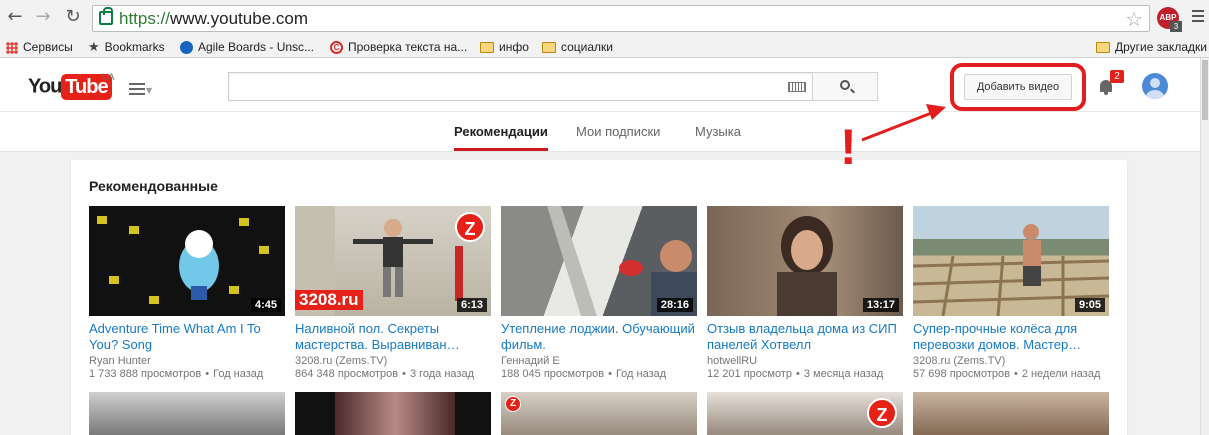 Image resolution: width=1209 pixels, height=435 pixels. What do you see at coordinates (1151, 47) in the screenshot?
I see `bookmark-other: Другие закладки` at bounding box center [1151, 47].